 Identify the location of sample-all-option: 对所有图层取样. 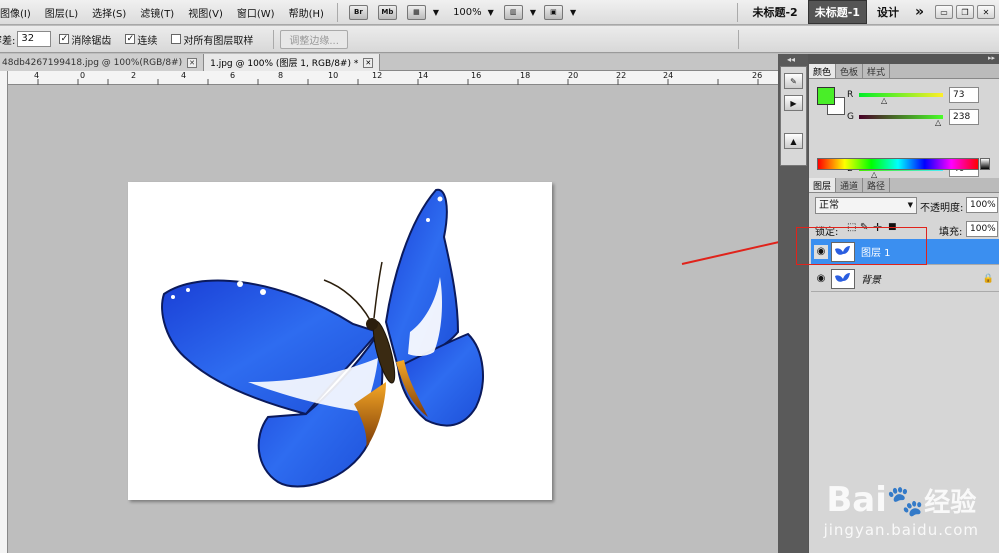
(212, 39).